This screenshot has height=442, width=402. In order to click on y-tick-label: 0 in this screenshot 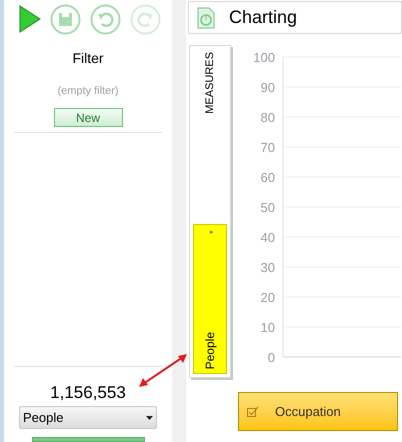, I will do `click(271, 357)`.